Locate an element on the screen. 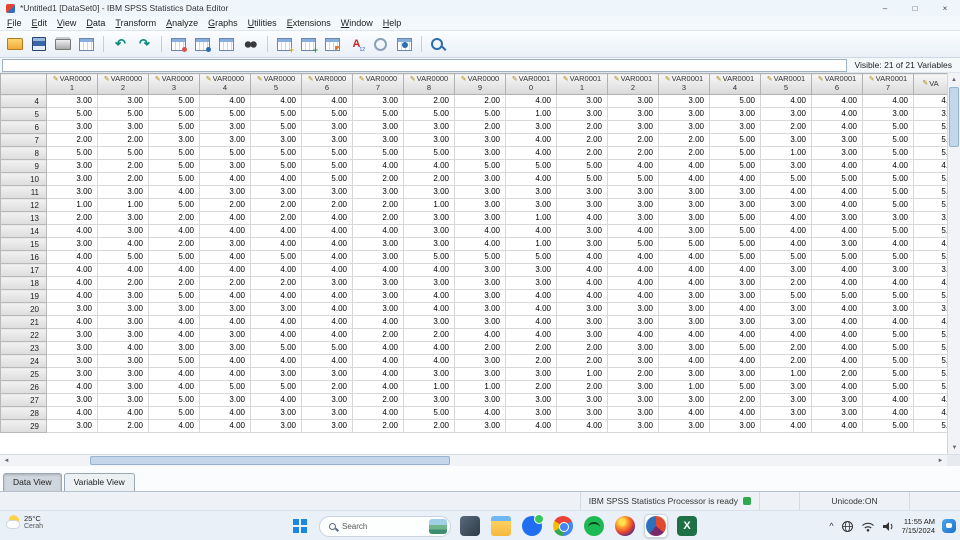 The image size is (960, 540). messages-icon is located at coordinates (532, 526).